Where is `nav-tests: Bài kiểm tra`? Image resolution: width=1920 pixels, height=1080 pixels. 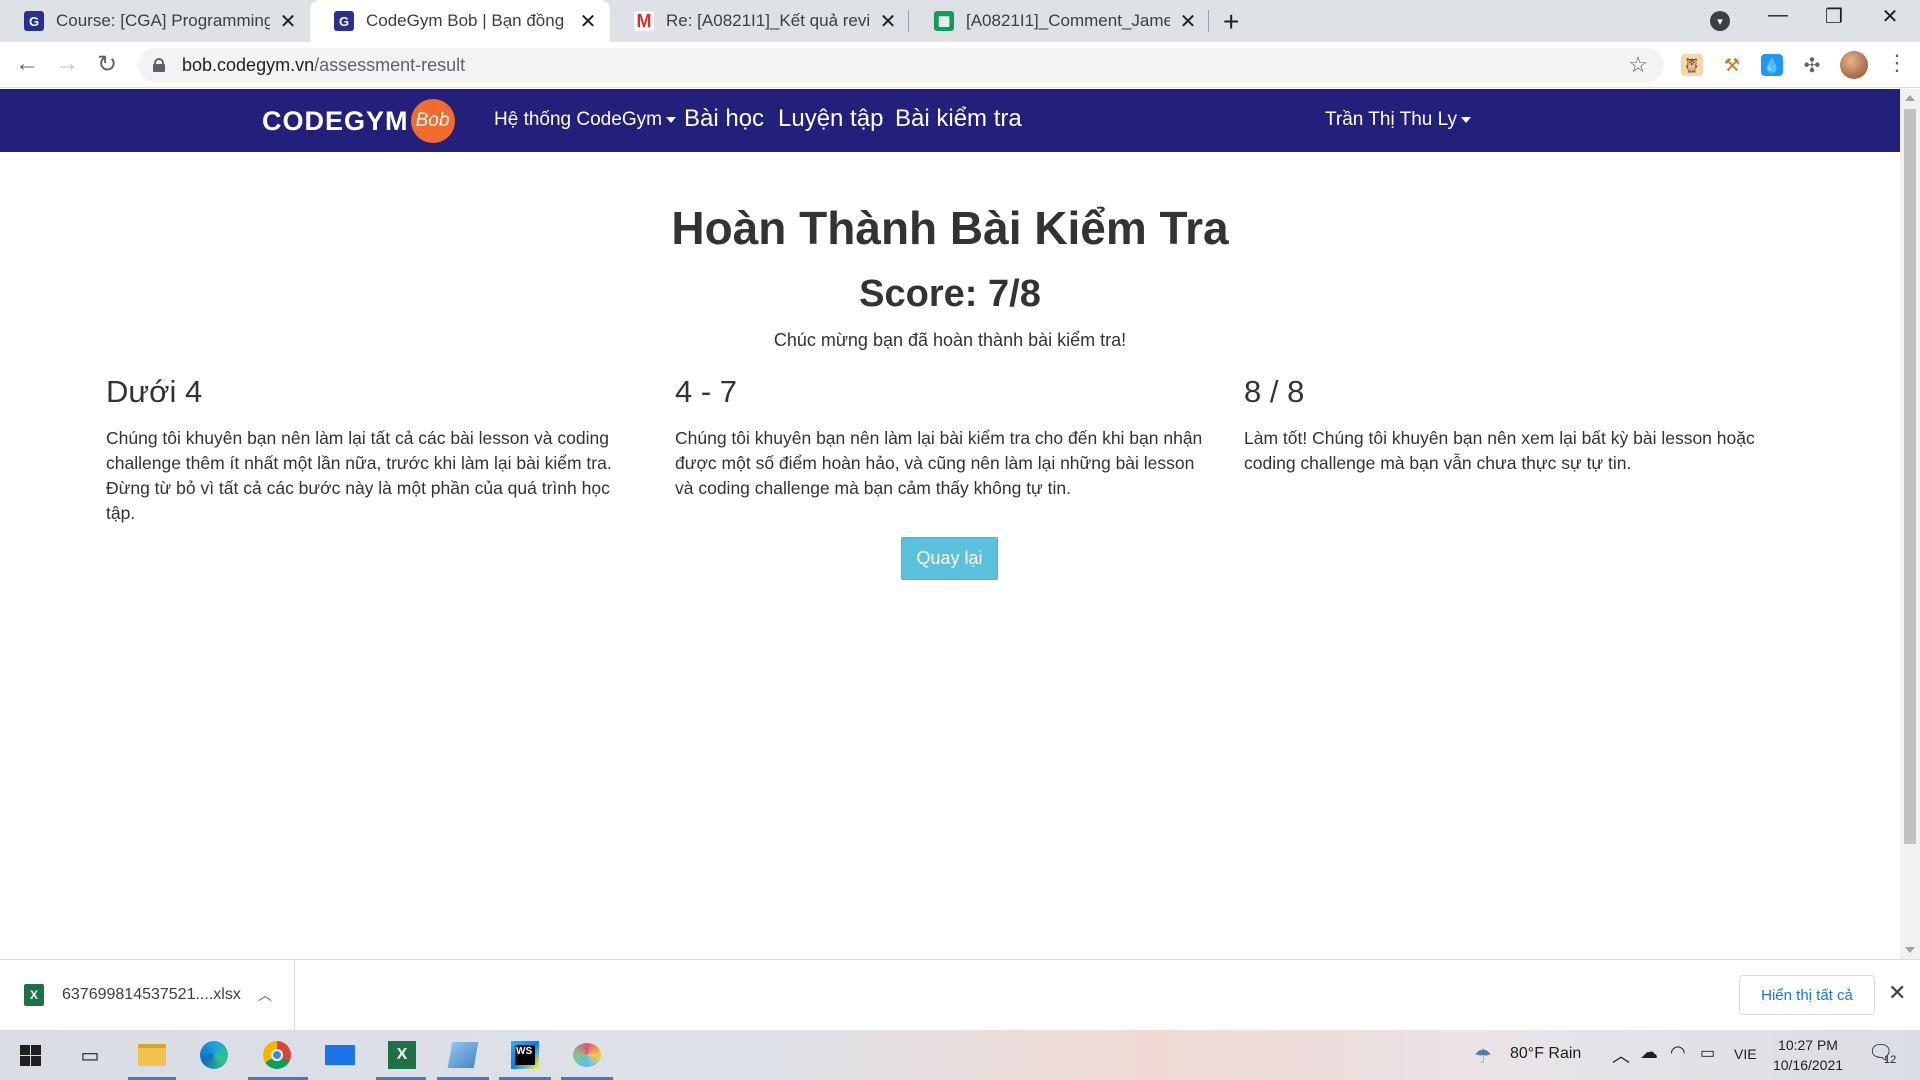
nav-tests: Bài kiểm tra is located at coordinates (958, 119).